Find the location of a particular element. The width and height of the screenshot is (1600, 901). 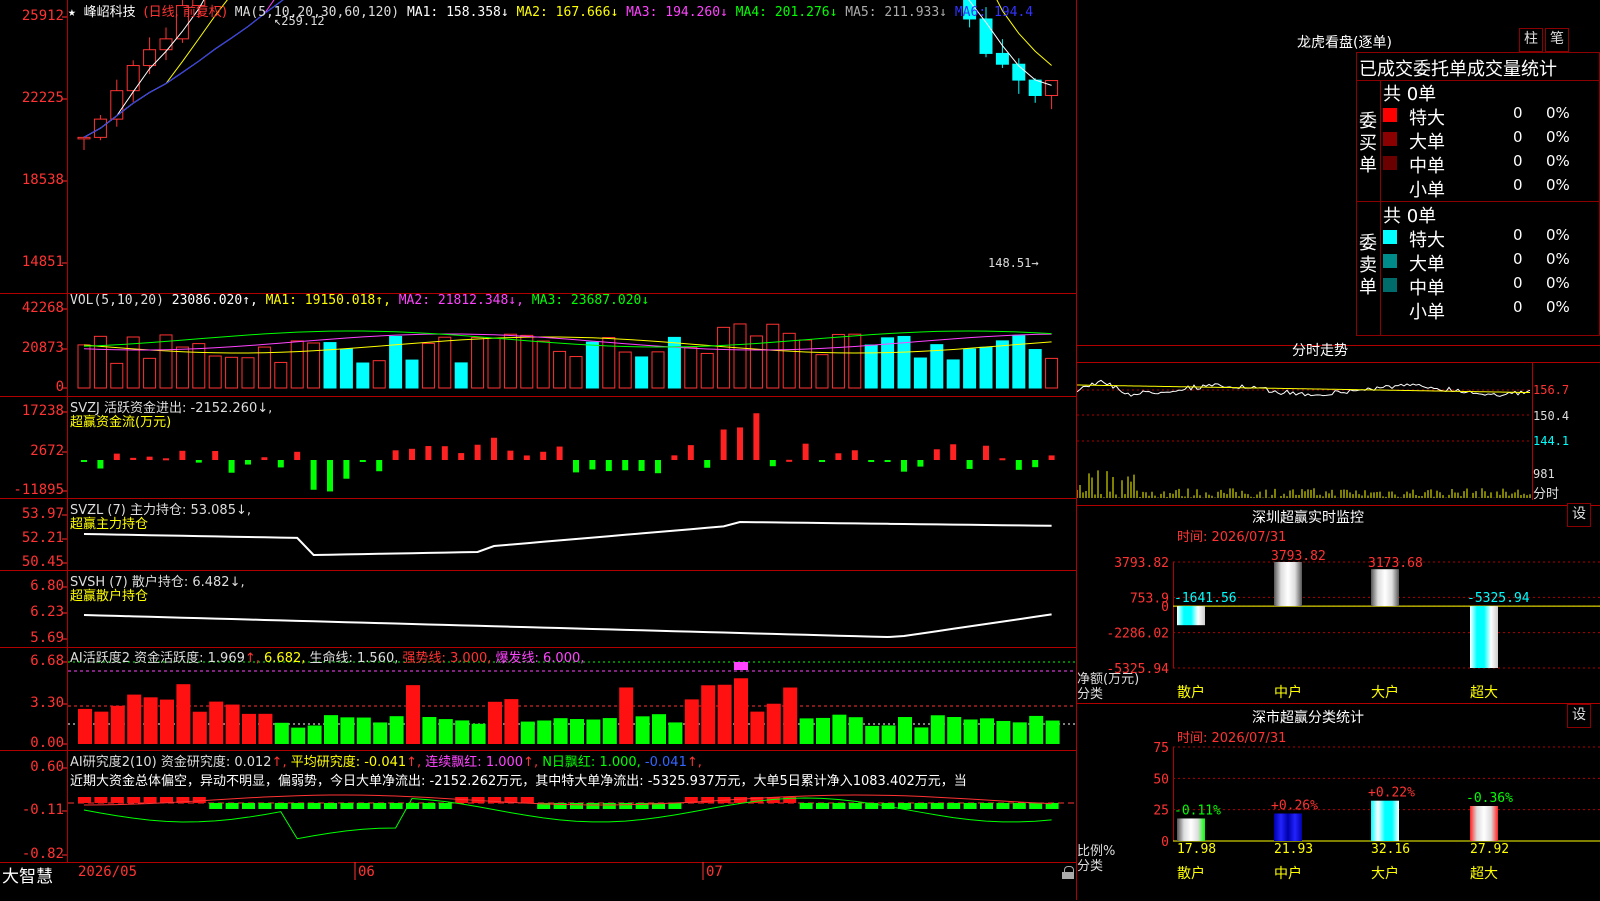

order-row: 小单 0 0% is located at coordinates (1491, 188).